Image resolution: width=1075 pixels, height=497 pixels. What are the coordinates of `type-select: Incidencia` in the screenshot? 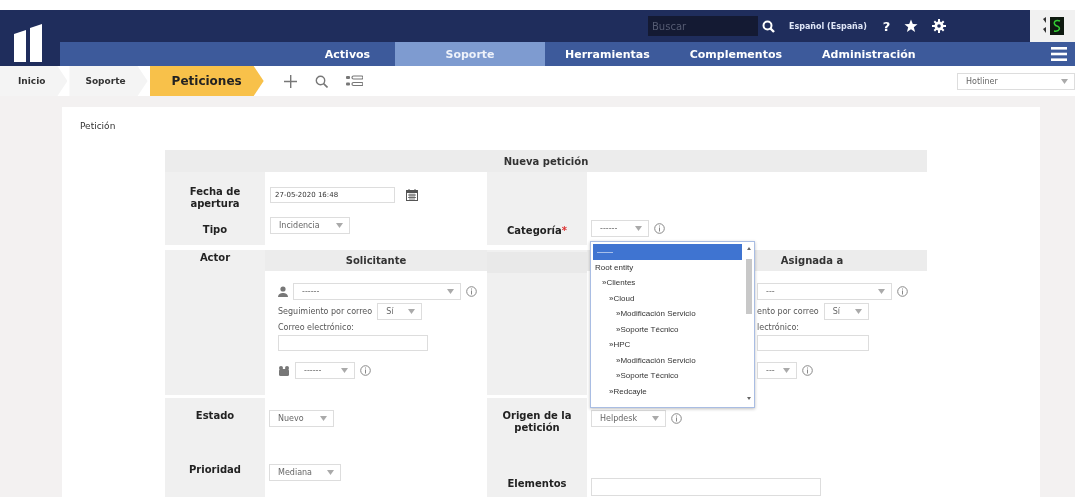 It's located at (310, 225).